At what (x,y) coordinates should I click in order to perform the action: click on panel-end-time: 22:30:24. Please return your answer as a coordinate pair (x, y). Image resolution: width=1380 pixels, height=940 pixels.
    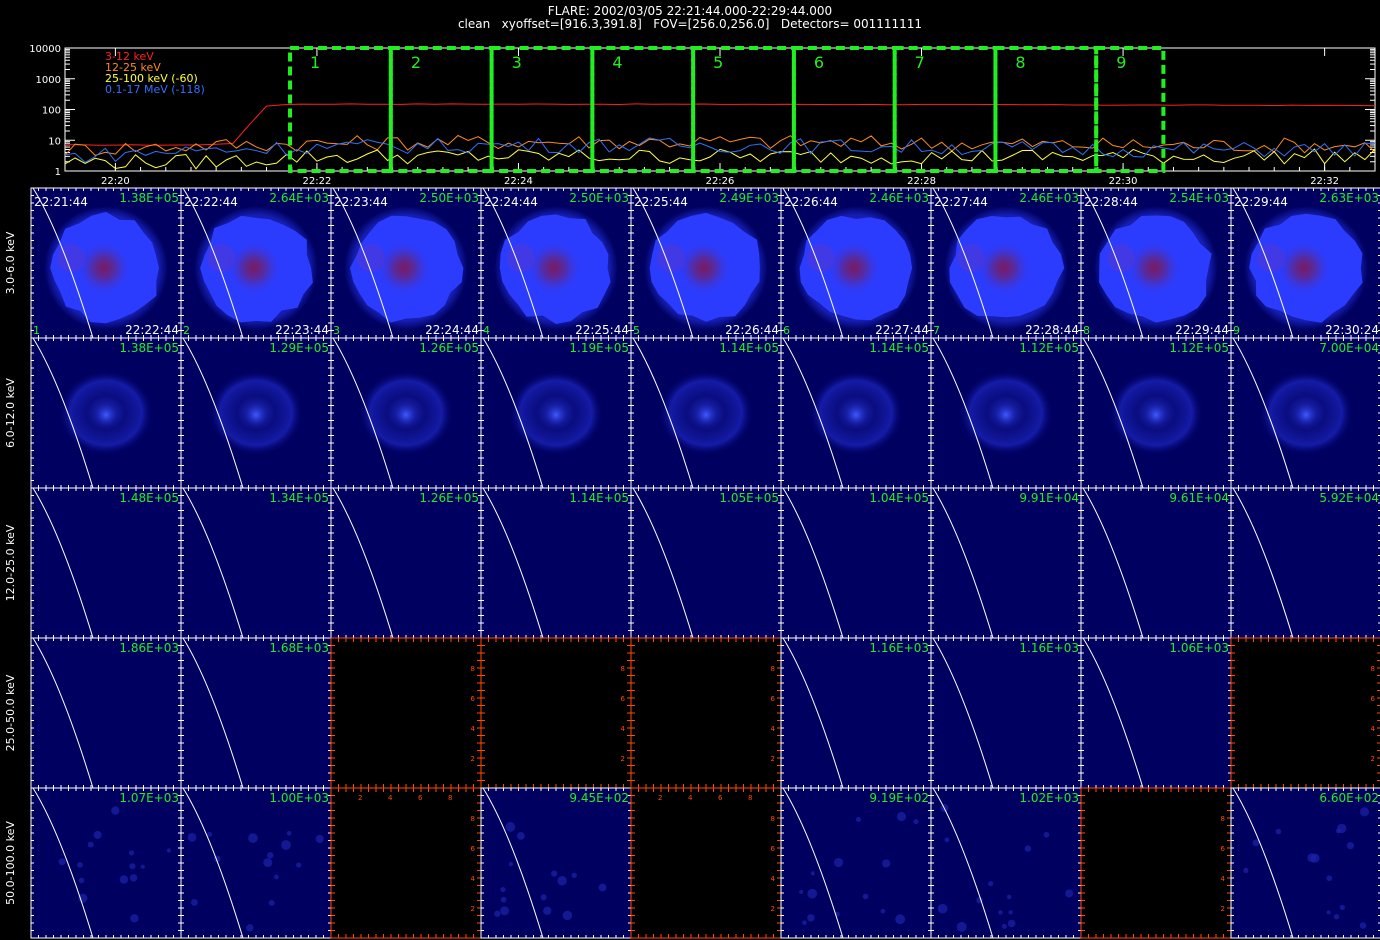
    Looking at the image, I should click on (1352, 330).